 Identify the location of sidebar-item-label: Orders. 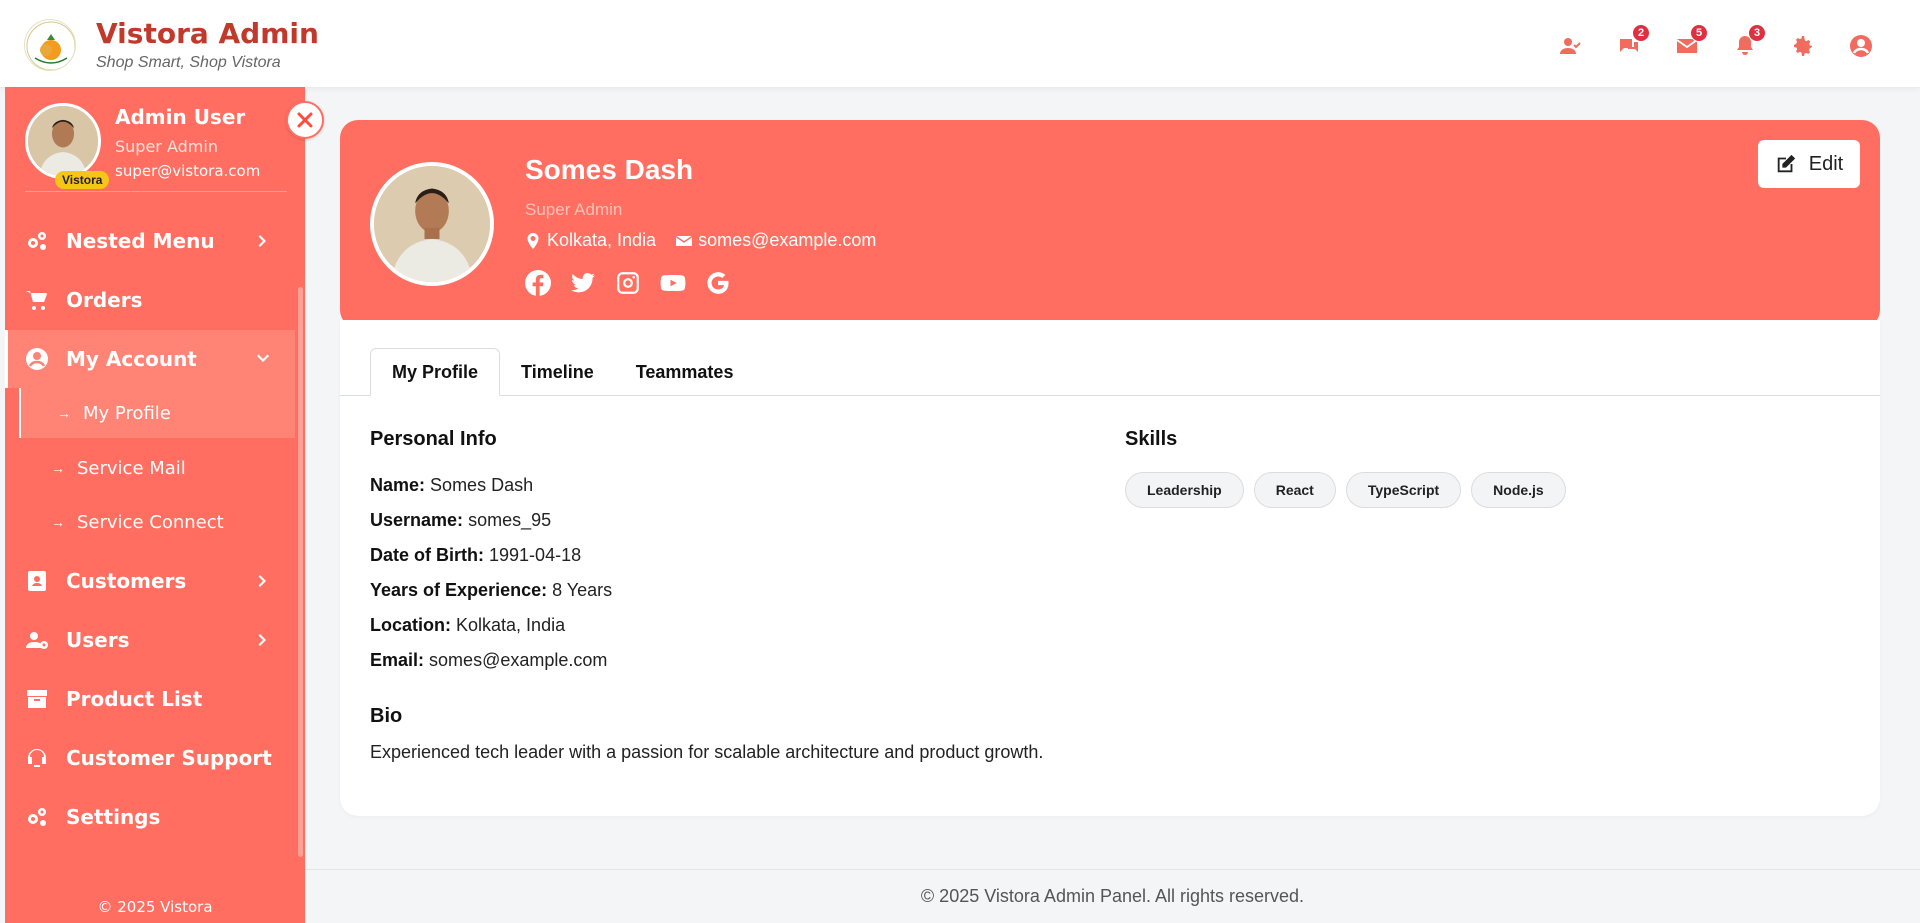
(104, 300).